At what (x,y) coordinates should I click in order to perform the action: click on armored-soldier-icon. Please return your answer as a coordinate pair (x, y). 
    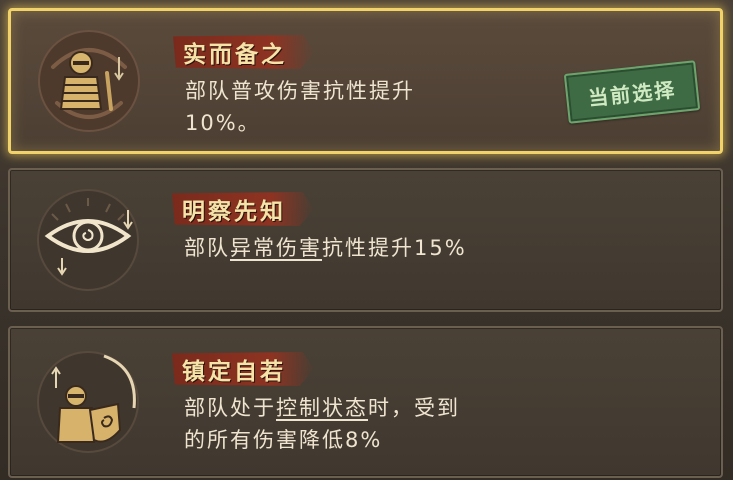
    Looking at the image, I should click on (89, 81).